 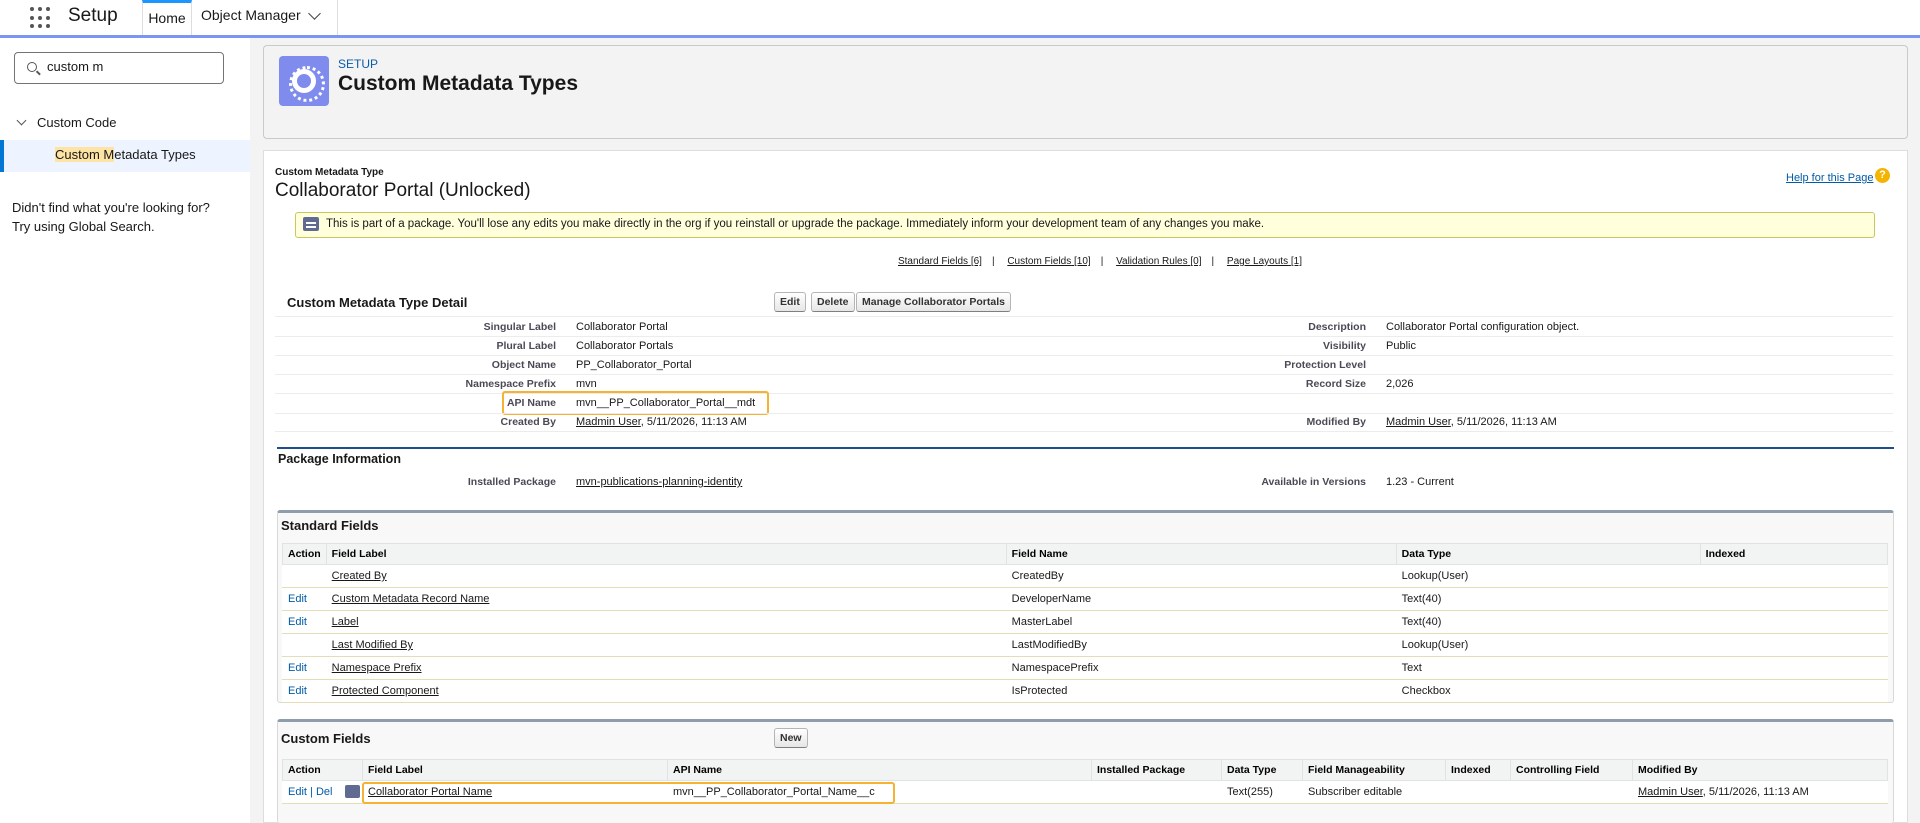 What do you see at coordinates (372, 645) in the screenshot?
I see `field-label-link: Last Modified By` at bounding box center [372, 645].